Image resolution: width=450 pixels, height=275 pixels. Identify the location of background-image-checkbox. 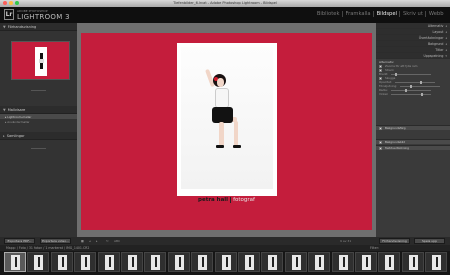
(380, 142).